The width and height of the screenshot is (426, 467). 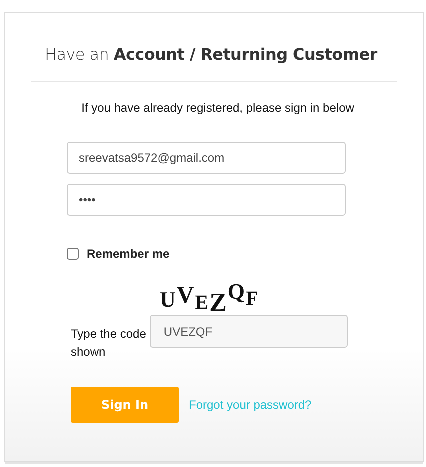 What do you see at coordinates (218, 109) in the screenshot?
I see `intro-text: If you have already registered, please sign in below` at bounding box center [218, 109].